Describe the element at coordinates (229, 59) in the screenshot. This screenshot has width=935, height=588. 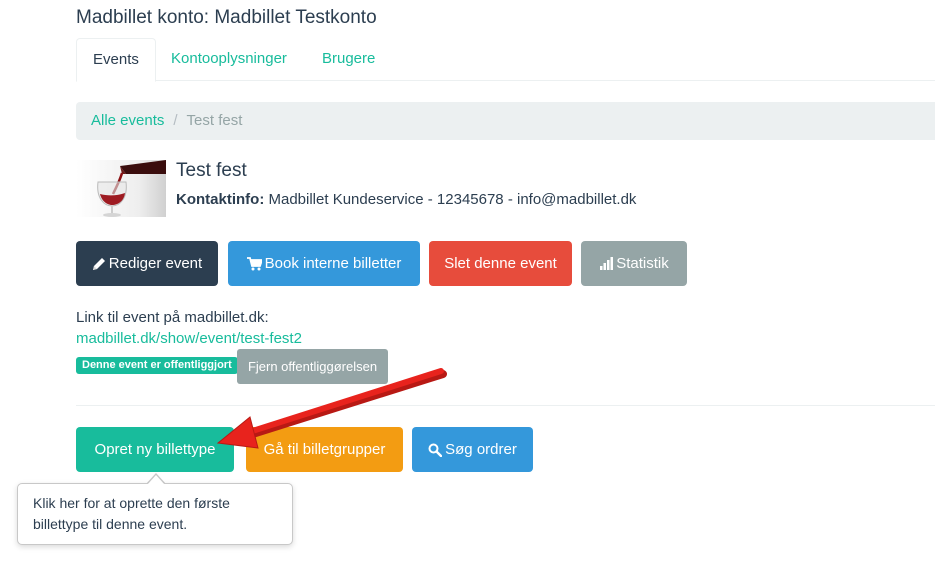
I see `tab-kontooplysninger: Kontooplysninger` at that location.